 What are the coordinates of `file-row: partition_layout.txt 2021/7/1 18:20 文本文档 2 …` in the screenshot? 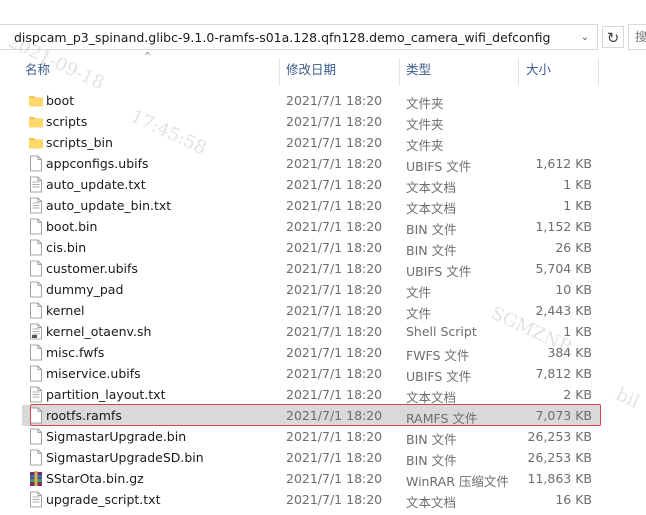 It's located at (311, 394).